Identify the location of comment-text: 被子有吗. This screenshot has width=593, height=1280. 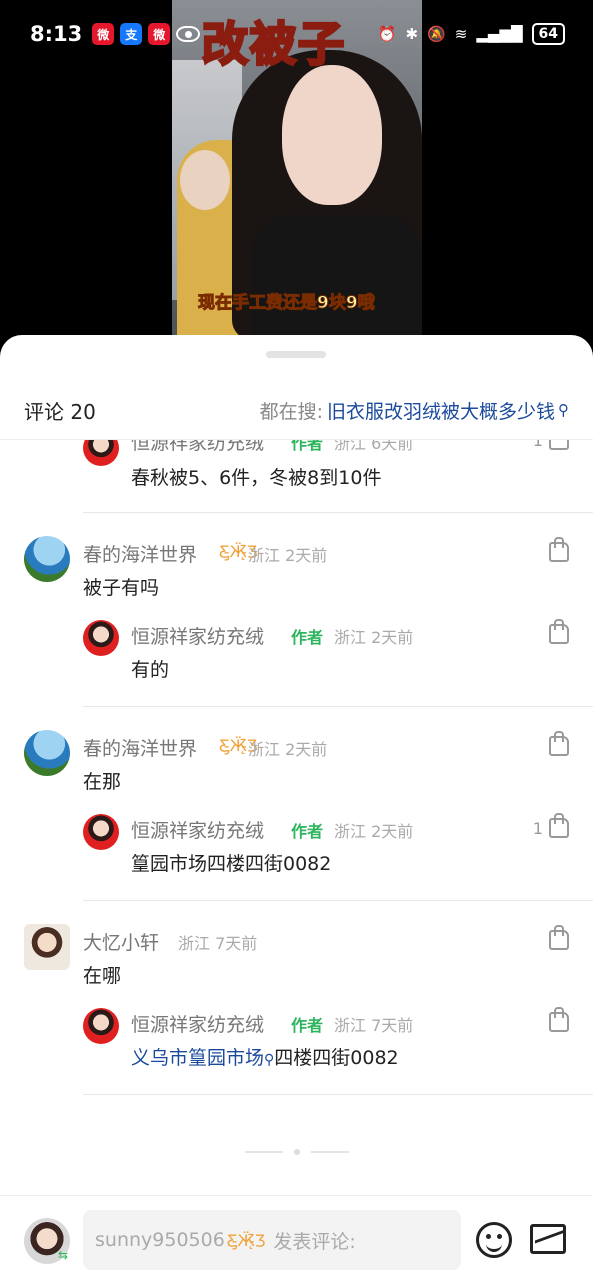
(121, 588).